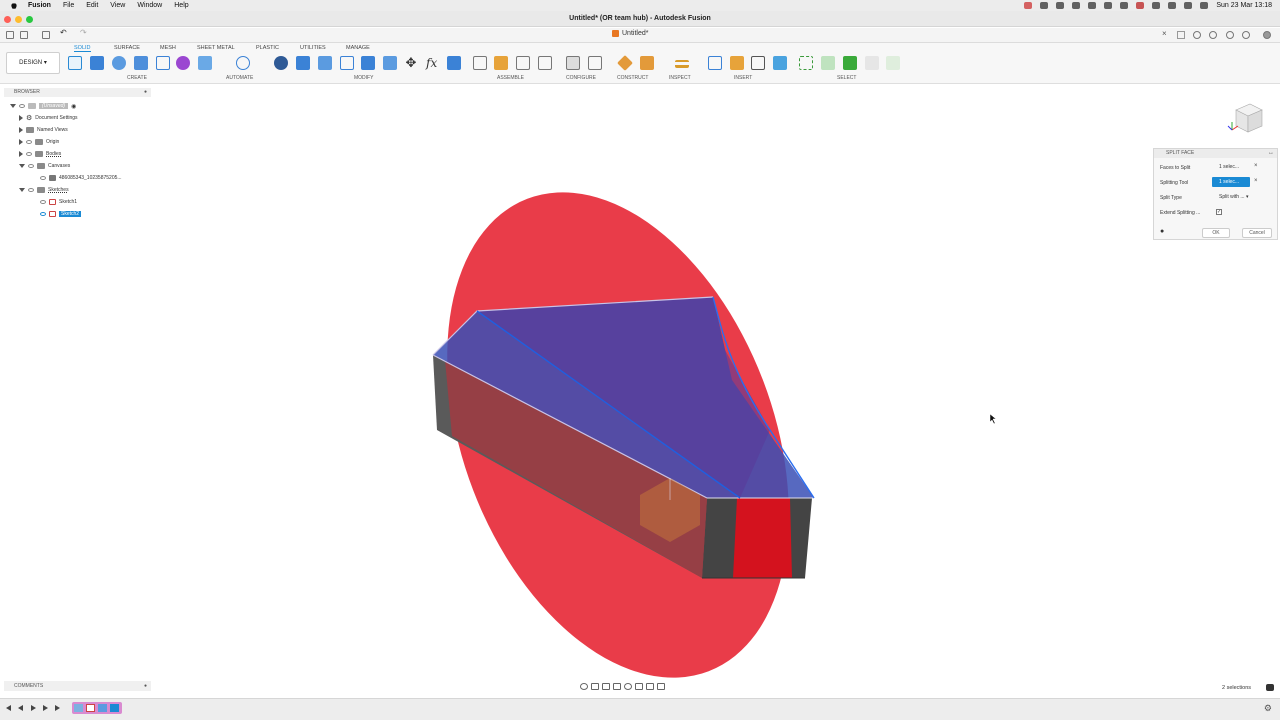 The height and width of the screenshot is (720, 1280). What do you see at coordinates (680, 78) in the screenshot?
I see `group-inspect: INSPECT` at bounding box center [680, 78].